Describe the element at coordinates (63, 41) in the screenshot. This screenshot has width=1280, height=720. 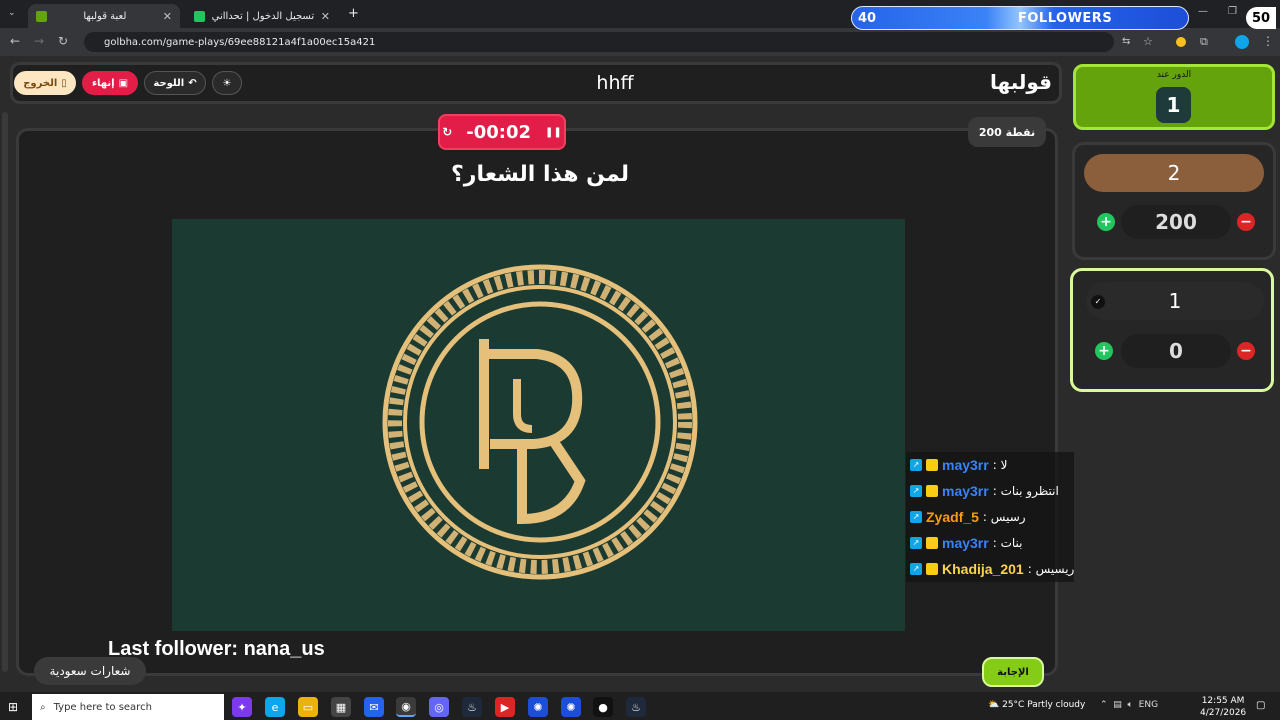
I see `reload-icon: ↻` at that location.